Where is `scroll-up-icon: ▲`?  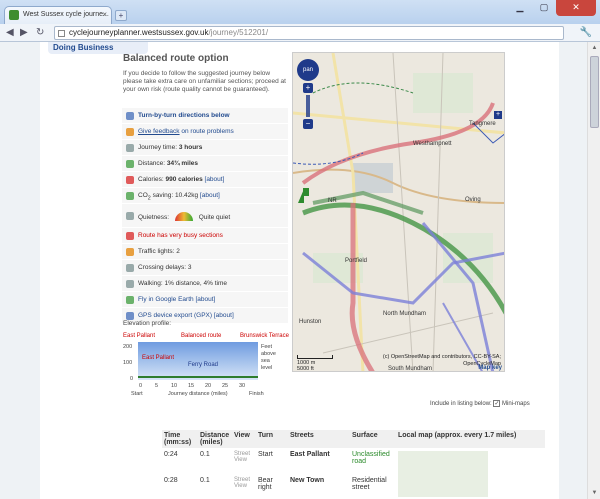 scroll-up-icon: ▲ is located at coordinates (594, 48).